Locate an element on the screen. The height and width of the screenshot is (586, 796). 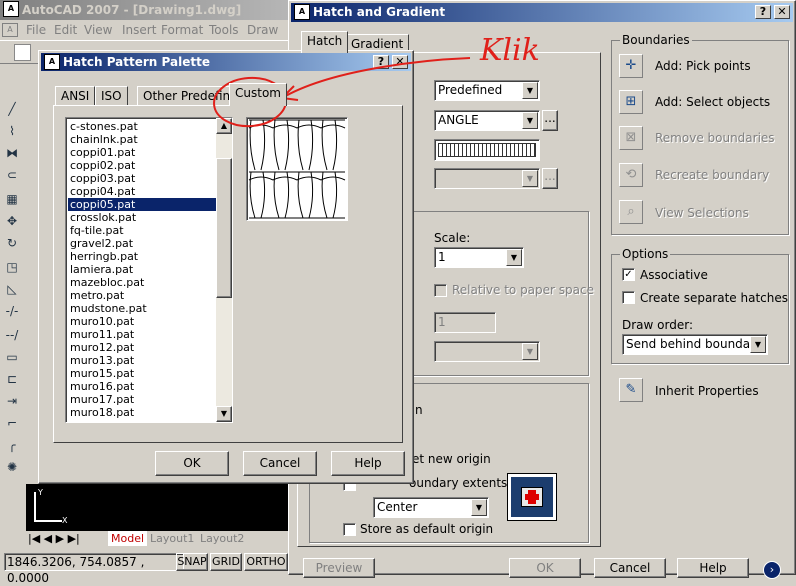
scroll-thumb is located at coordinates (224, 228).